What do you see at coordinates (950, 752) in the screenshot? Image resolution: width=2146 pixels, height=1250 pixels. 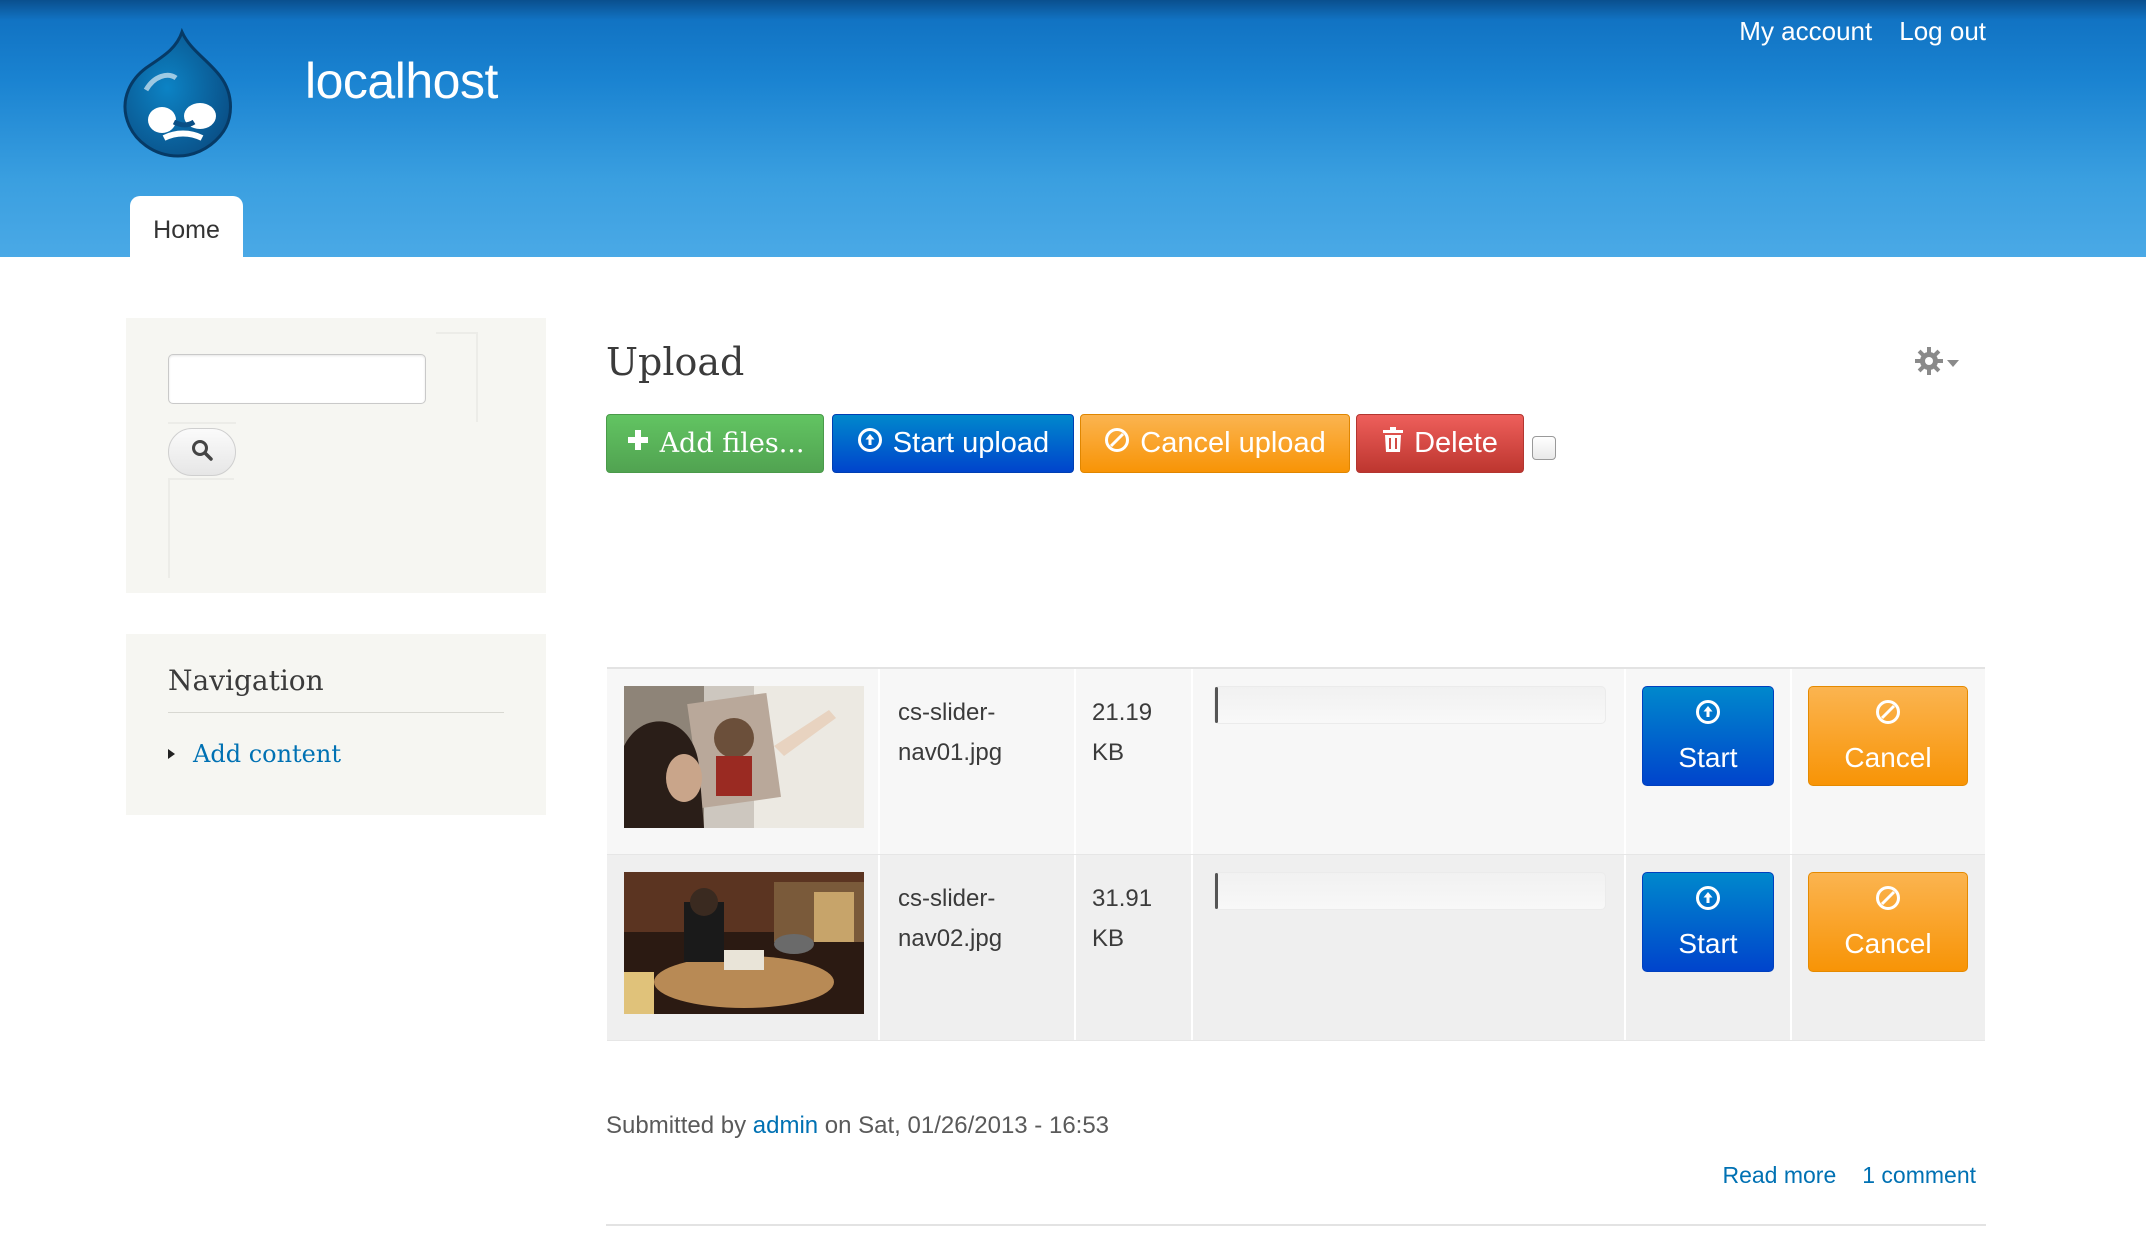 I see `file-name-line: nav01.jpg` at bounding box center [950, 752].